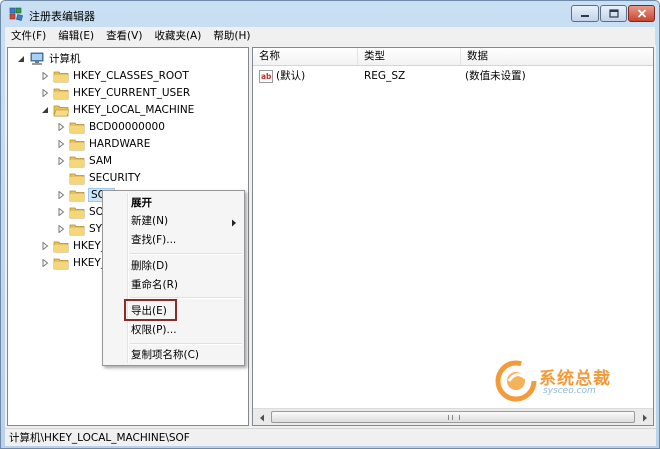  I want to click on tree-item-bcd: BCD00000000, so click(110, 126).